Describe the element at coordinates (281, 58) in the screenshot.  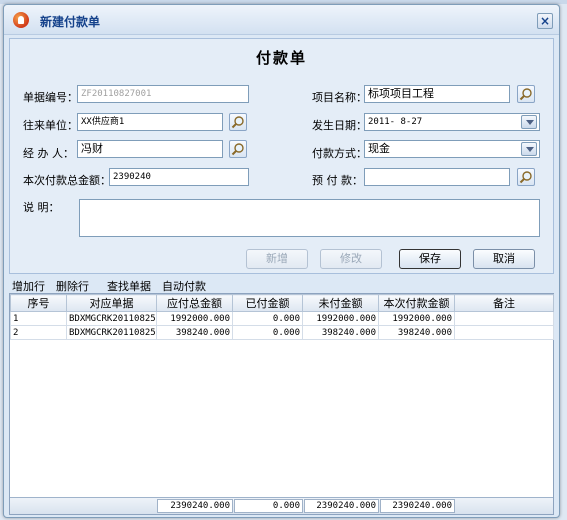
I see `form-heading: 付款单` at that location.